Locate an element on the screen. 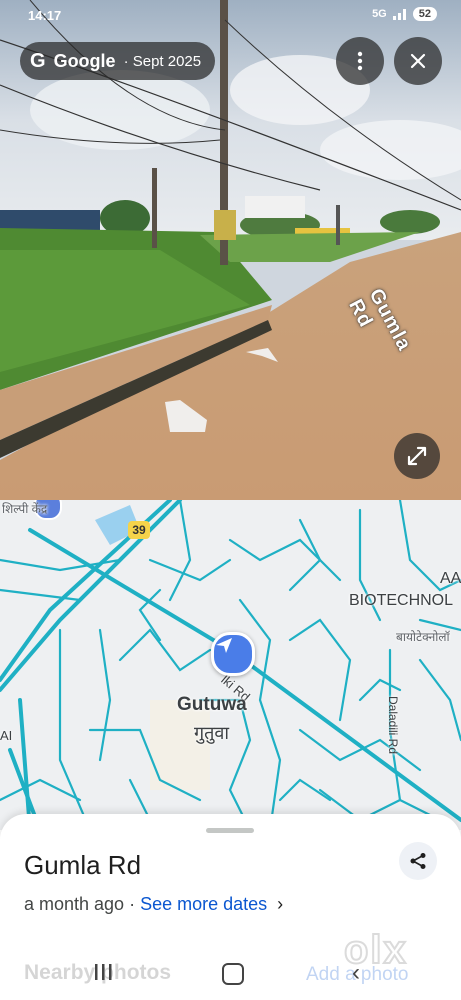  place-label-hindi: गुतुवा is located at coordinates (212, 733).